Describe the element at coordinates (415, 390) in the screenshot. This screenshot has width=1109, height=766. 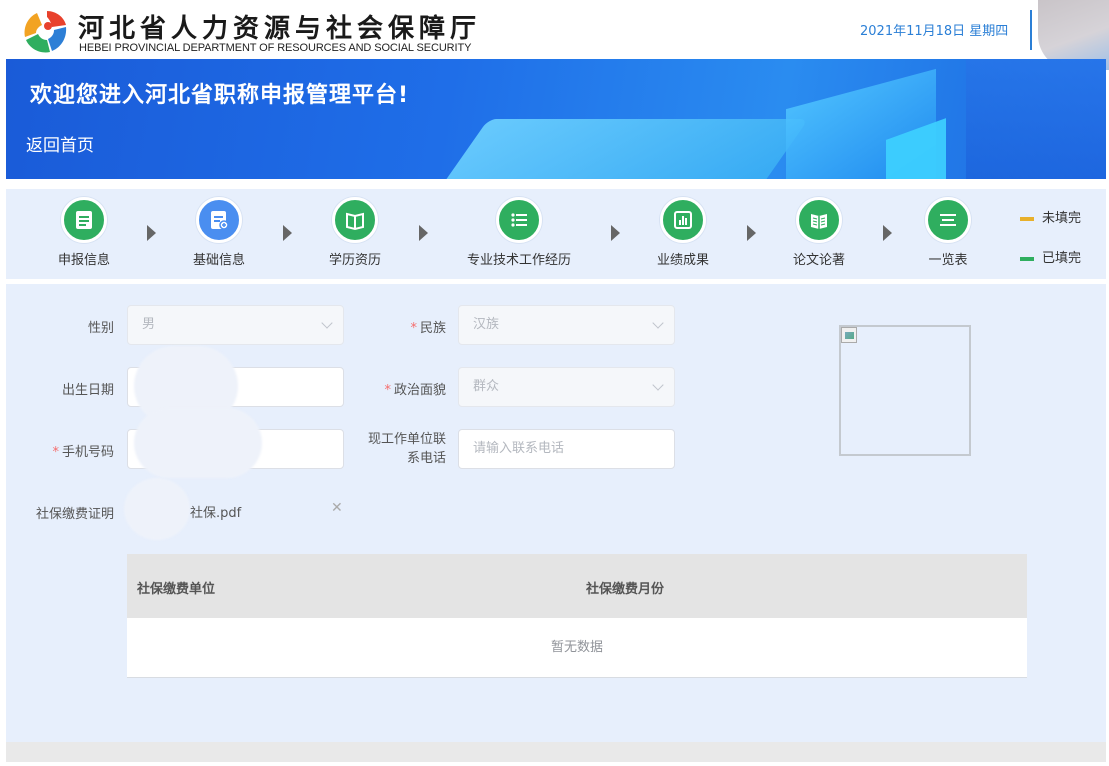
I see `political-label: * 政治面貌` at that location.